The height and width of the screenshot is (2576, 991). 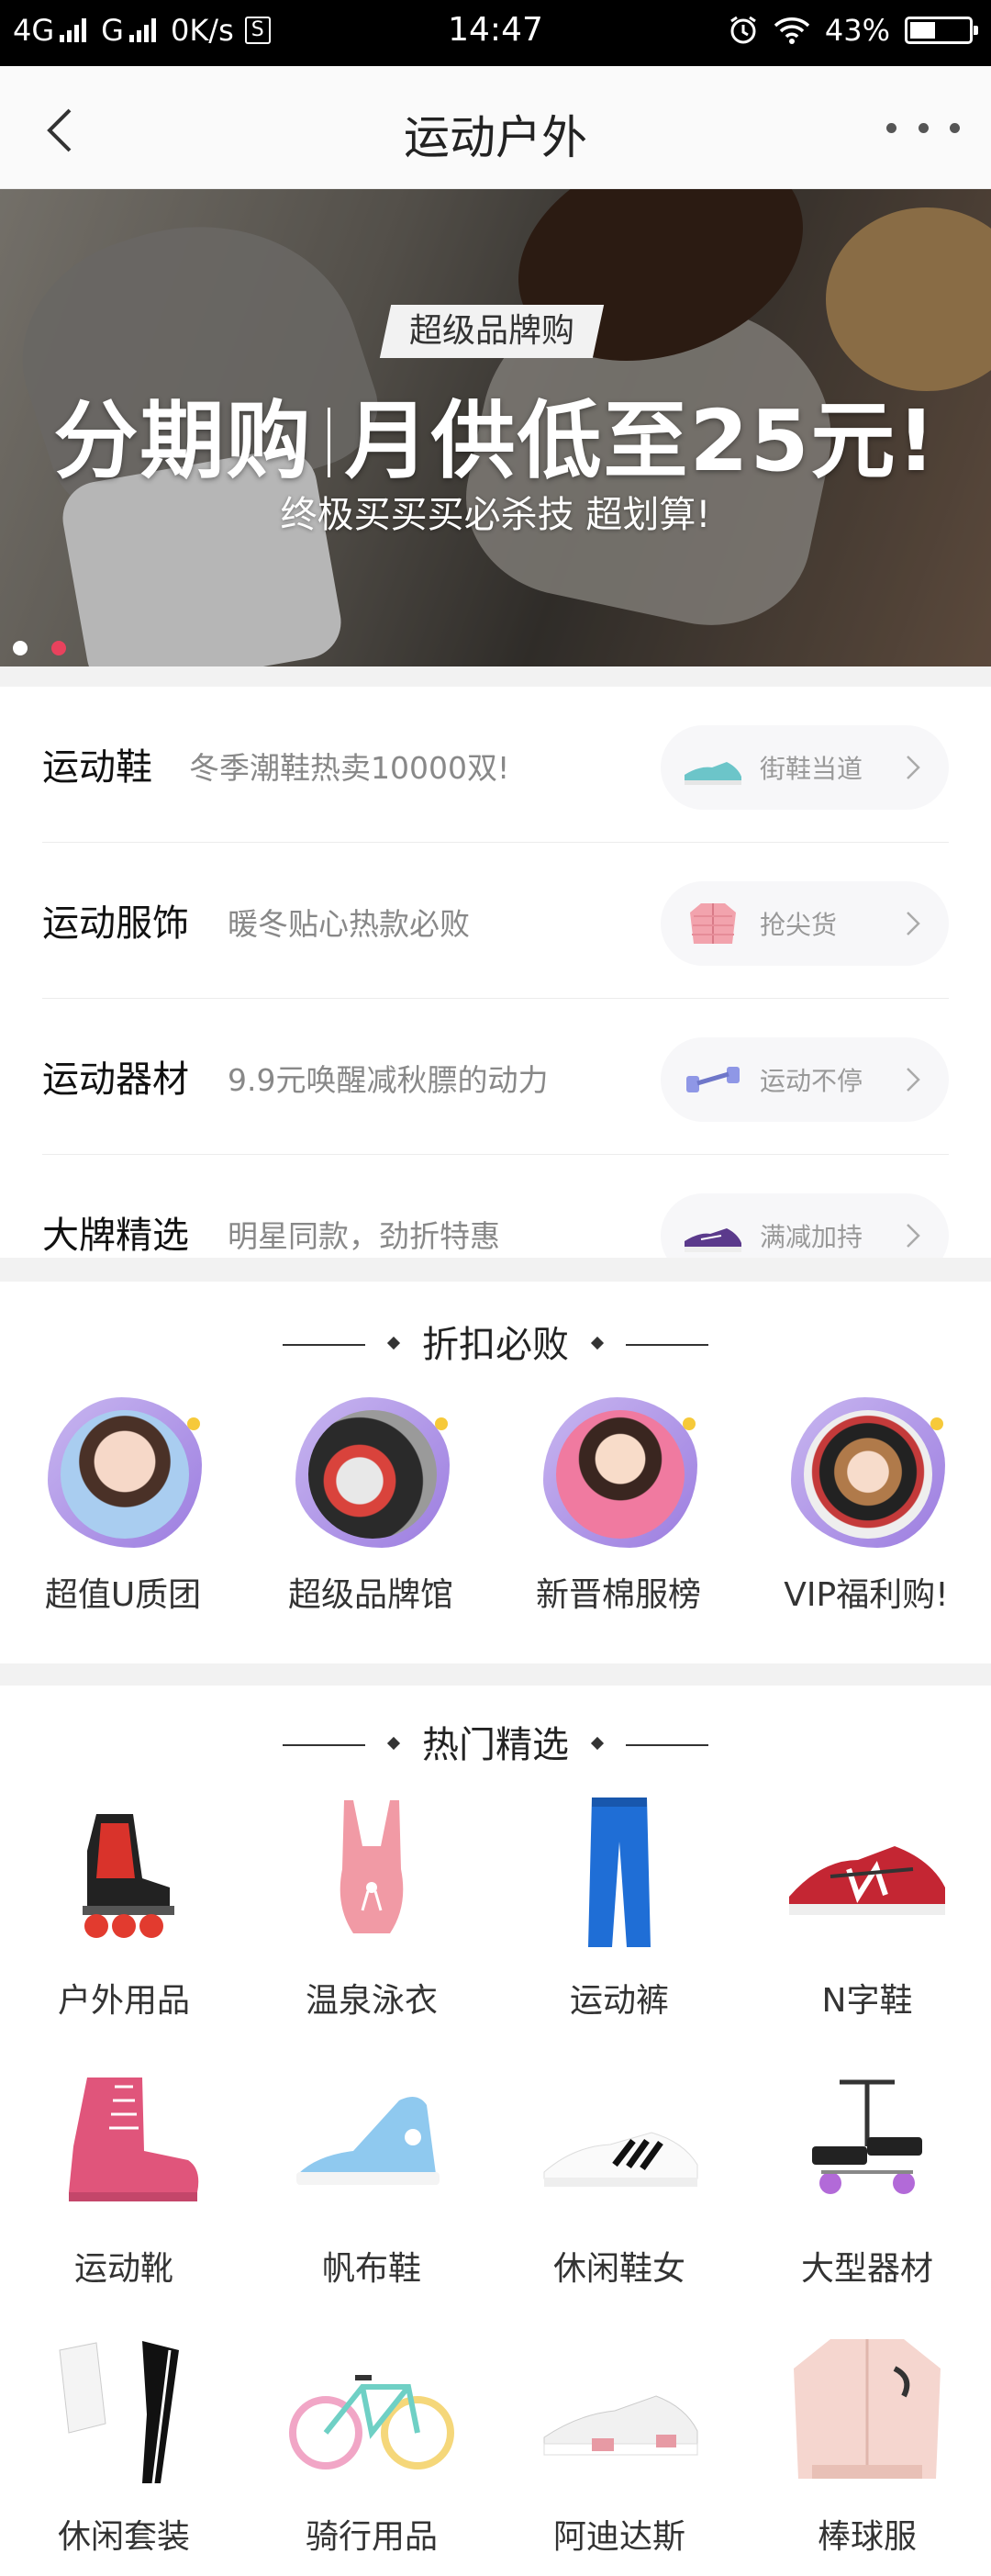 What do you see at coordinates (618, 1595) in the screenshot?
I see `discount-item-label: 新晋棉服榜` at bounding box center [618, 1595].